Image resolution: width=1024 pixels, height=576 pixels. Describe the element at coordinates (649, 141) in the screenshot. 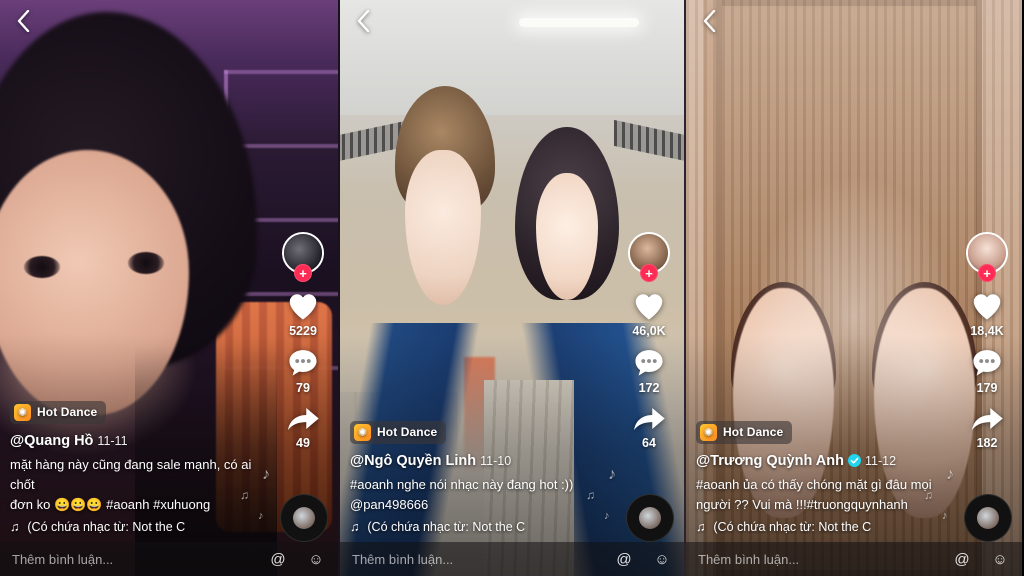

I see `ceiling-vent-right` at that location.